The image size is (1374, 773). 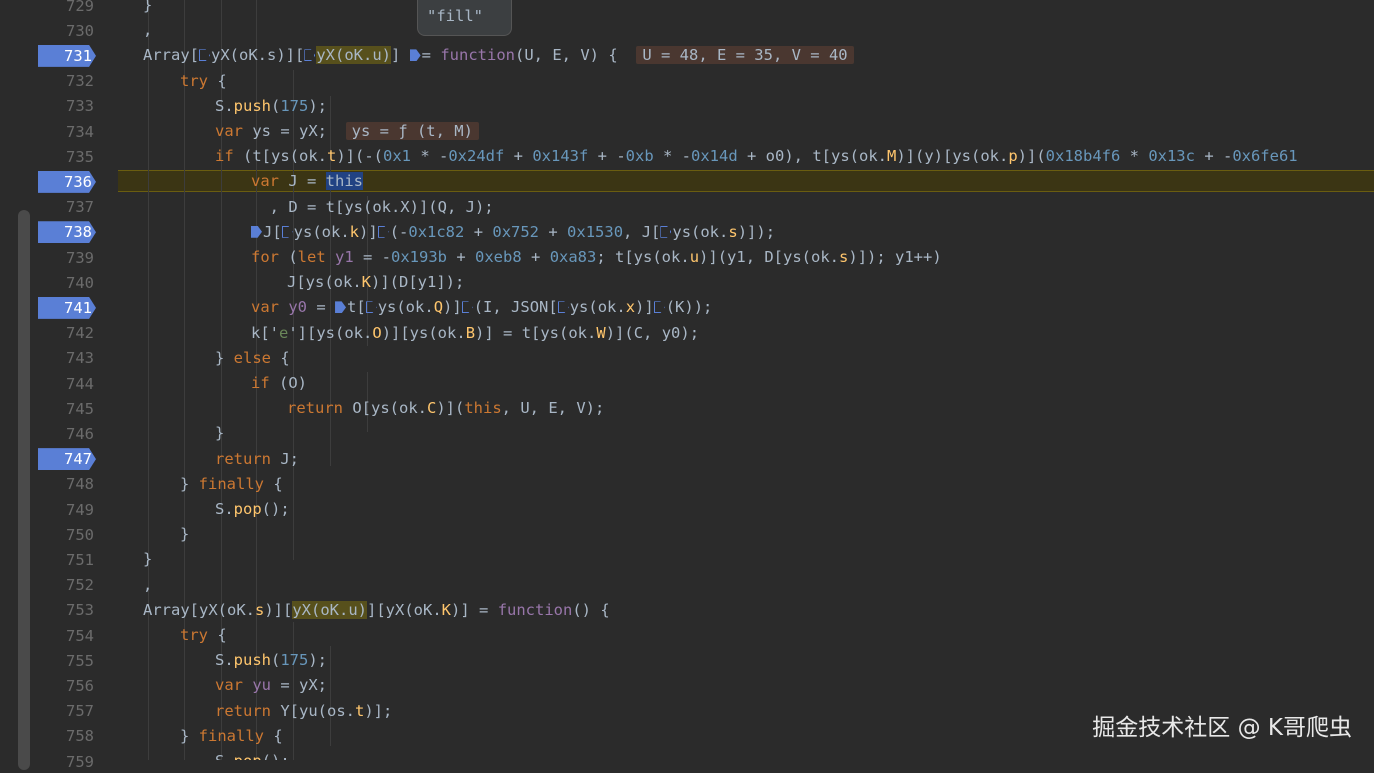 I want to click on line-number: 752, so click(x=67, y=585).